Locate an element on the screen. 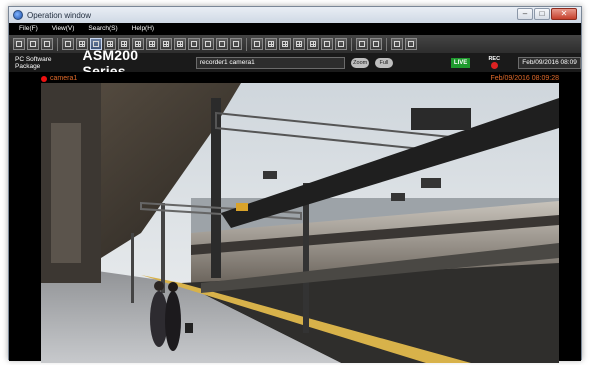 The height and width of the screenshot is (365, 591). camera-name: camera1 is located at coordinates (64, 78).